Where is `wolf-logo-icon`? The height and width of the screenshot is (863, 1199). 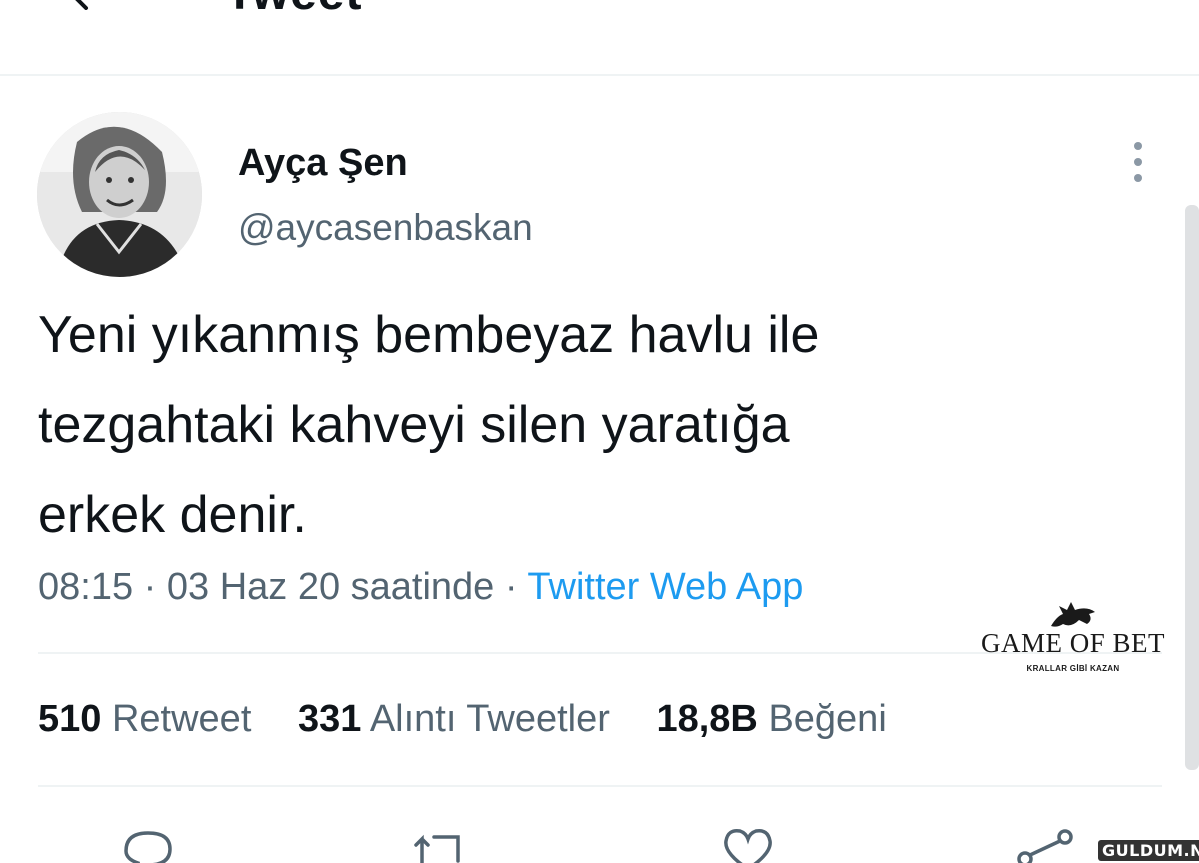 wolf-logo-icon is located at coordinates (1073, 614).